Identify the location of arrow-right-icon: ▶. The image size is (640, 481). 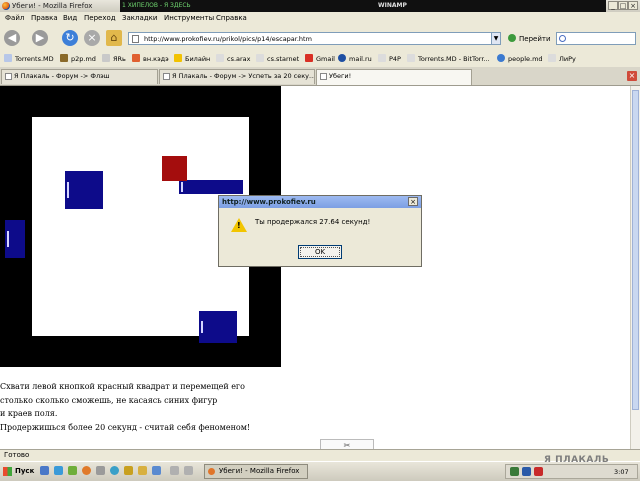
(40, 37).